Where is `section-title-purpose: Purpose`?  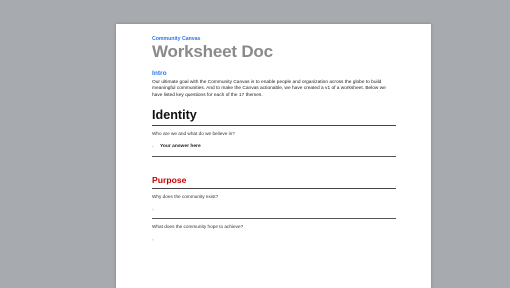
section-title-purpose: Purpose is located at coordinates (169, 180).